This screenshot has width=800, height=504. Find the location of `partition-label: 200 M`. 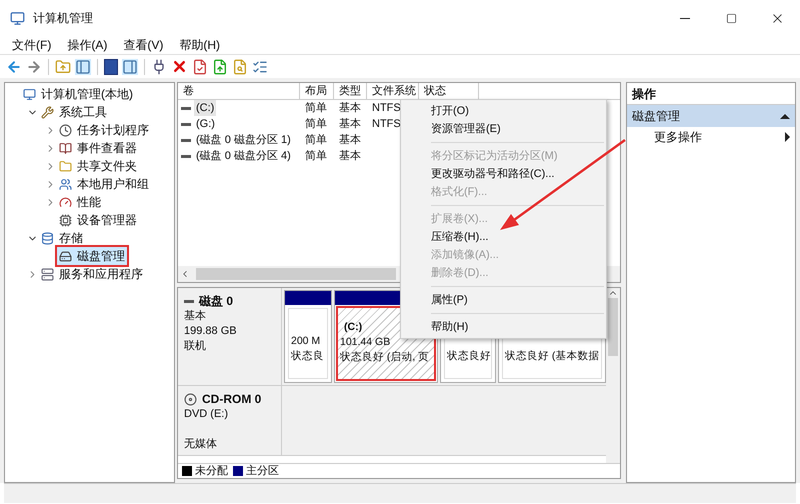

partition-label: 200 M is located at coordinates (306, 341).